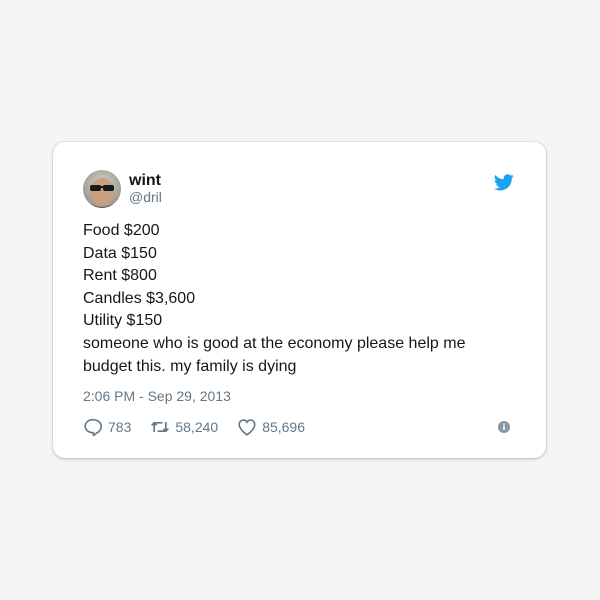  What do you see at coordinates (139, 298) in the screenshot?
I see `tweet-line: Candles $3,600` at bounding box center [139, 298].